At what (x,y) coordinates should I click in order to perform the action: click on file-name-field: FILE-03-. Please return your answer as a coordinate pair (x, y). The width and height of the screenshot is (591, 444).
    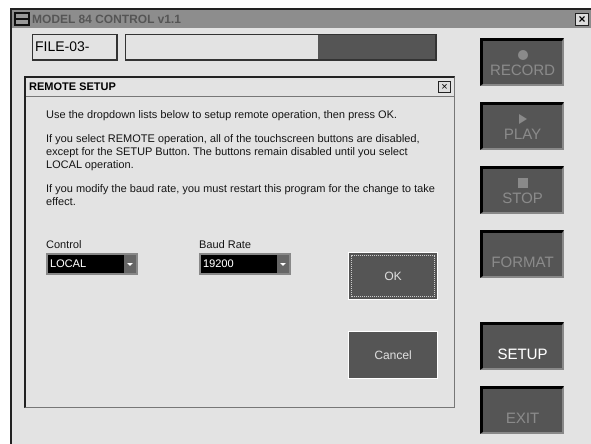
    Looking at the image, I should click on (75, 47).